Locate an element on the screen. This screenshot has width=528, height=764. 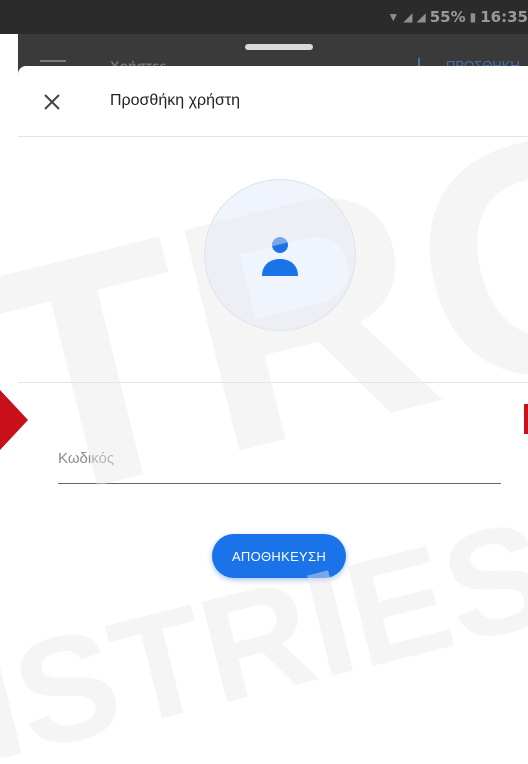
person-icon is located at coordinates (280, 256).